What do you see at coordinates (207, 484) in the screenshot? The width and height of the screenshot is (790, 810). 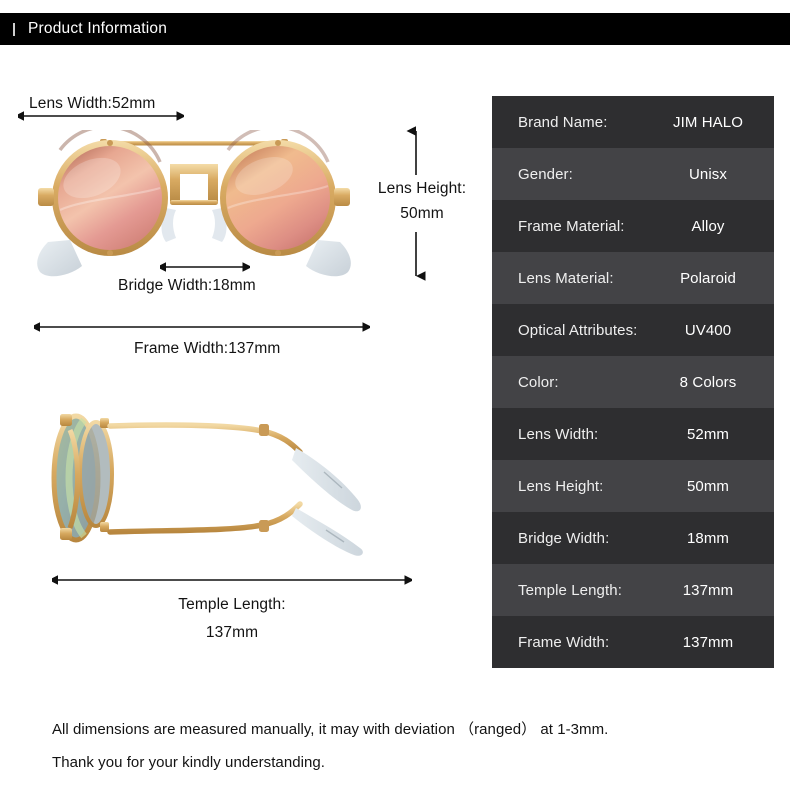 I see `sunglasses-side-view-image` at bounding box center [207, 484].